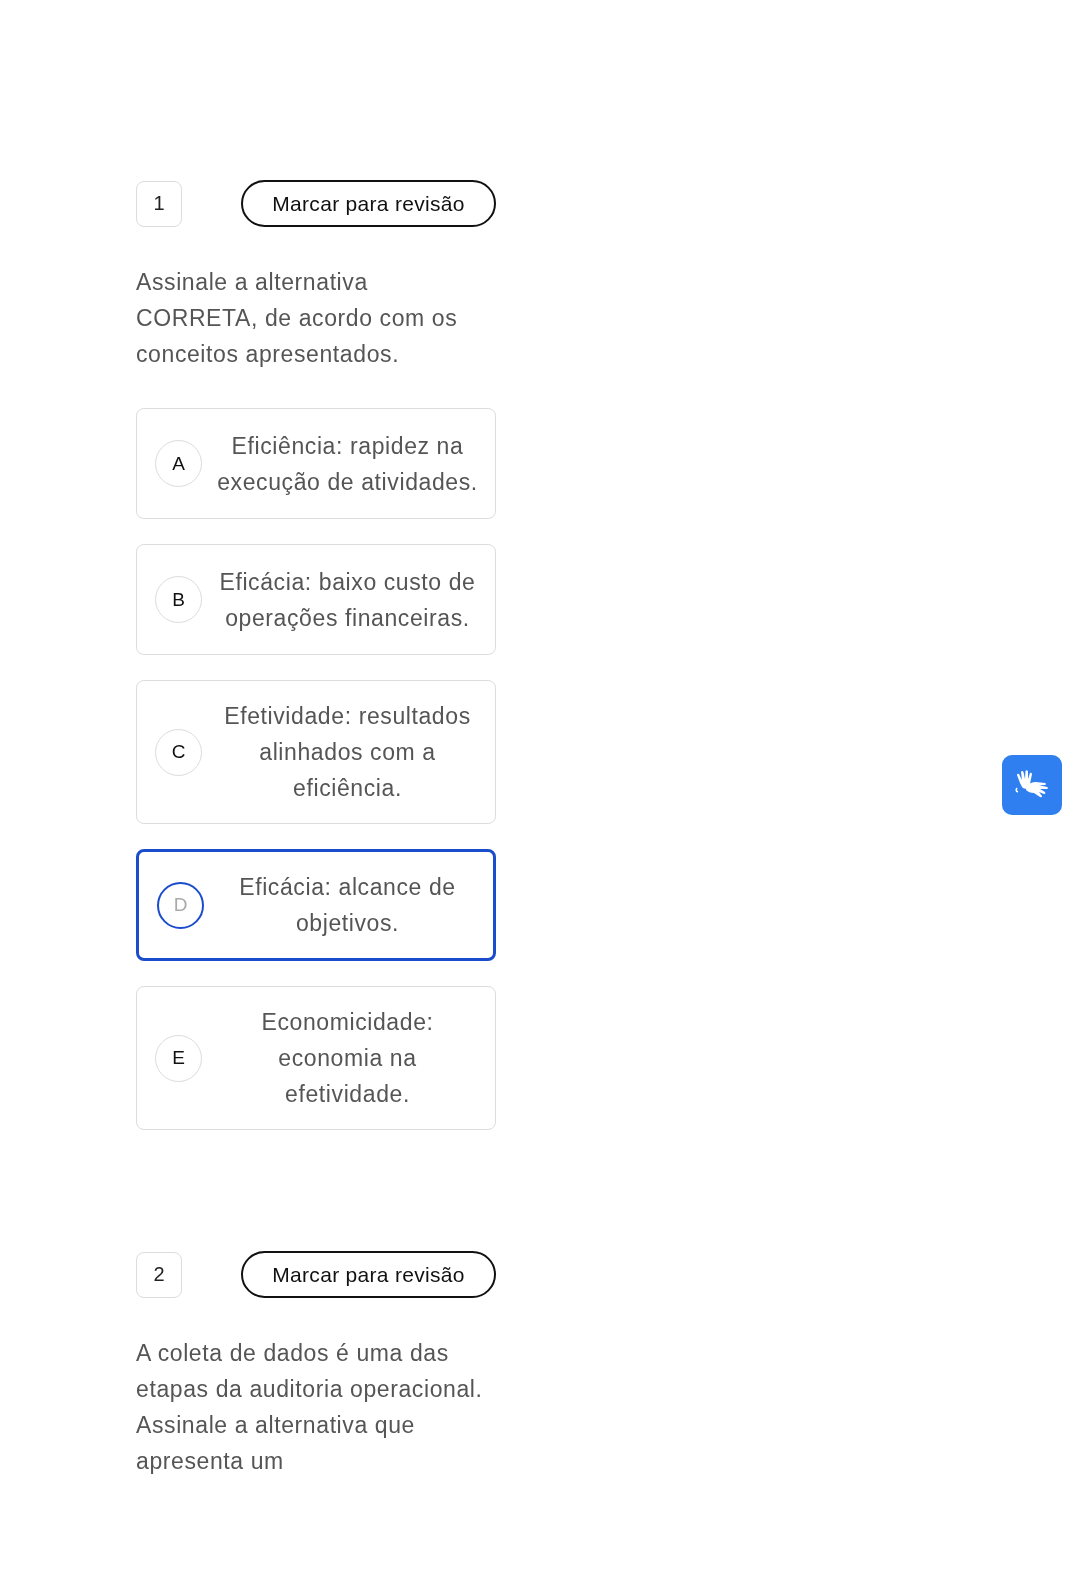 Image resolution: width=1080 pixels, height=1573 pixels. I want to click on question-number: 1, so click(159, 203).